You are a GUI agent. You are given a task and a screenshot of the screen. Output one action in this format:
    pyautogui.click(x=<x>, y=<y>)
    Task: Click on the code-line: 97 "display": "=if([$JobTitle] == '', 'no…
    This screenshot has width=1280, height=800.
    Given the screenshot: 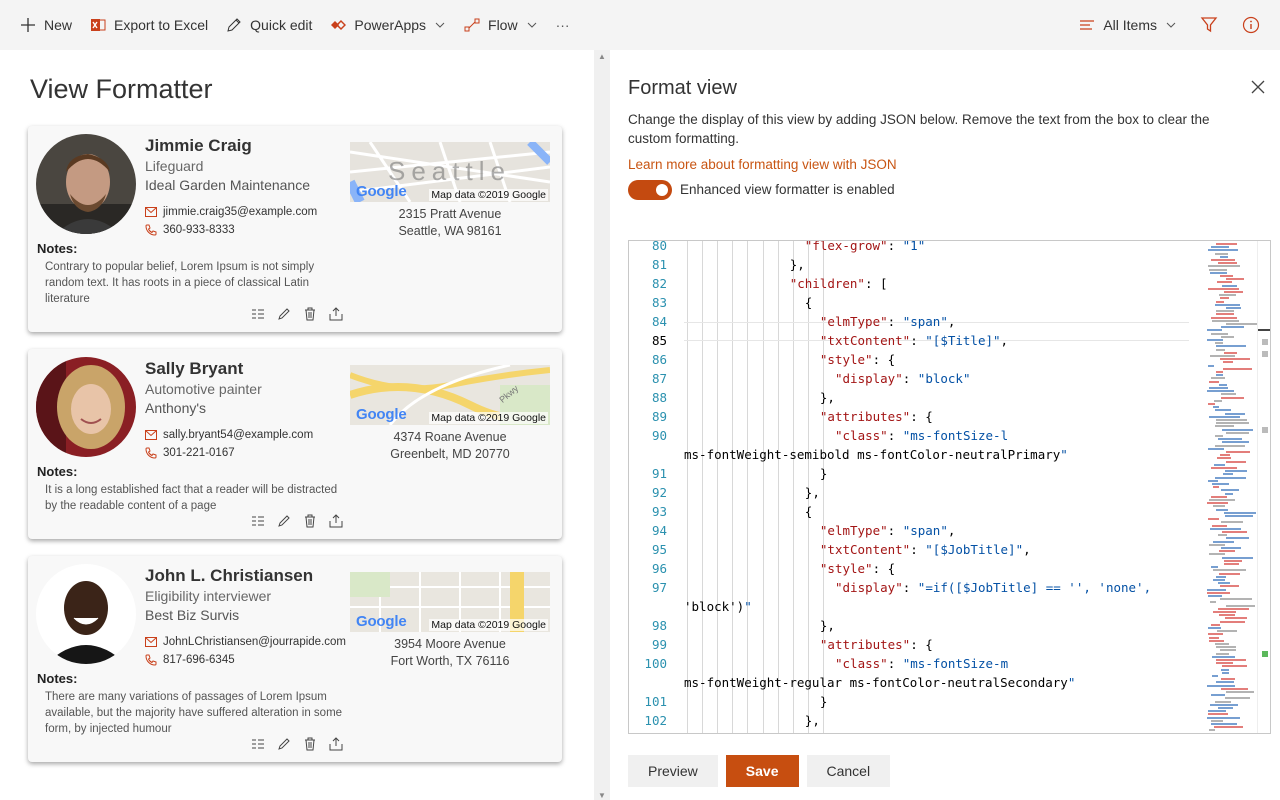 What is the action you would take?
    pyautogui.click(x=909, y=587)
    